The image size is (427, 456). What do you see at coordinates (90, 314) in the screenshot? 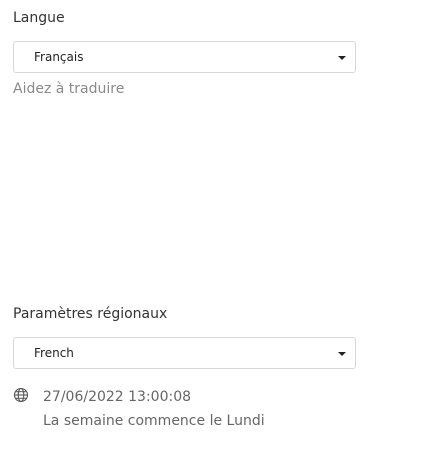
I see `regional-heading: Paramètres régionaux` at bounding box center [90, 314].